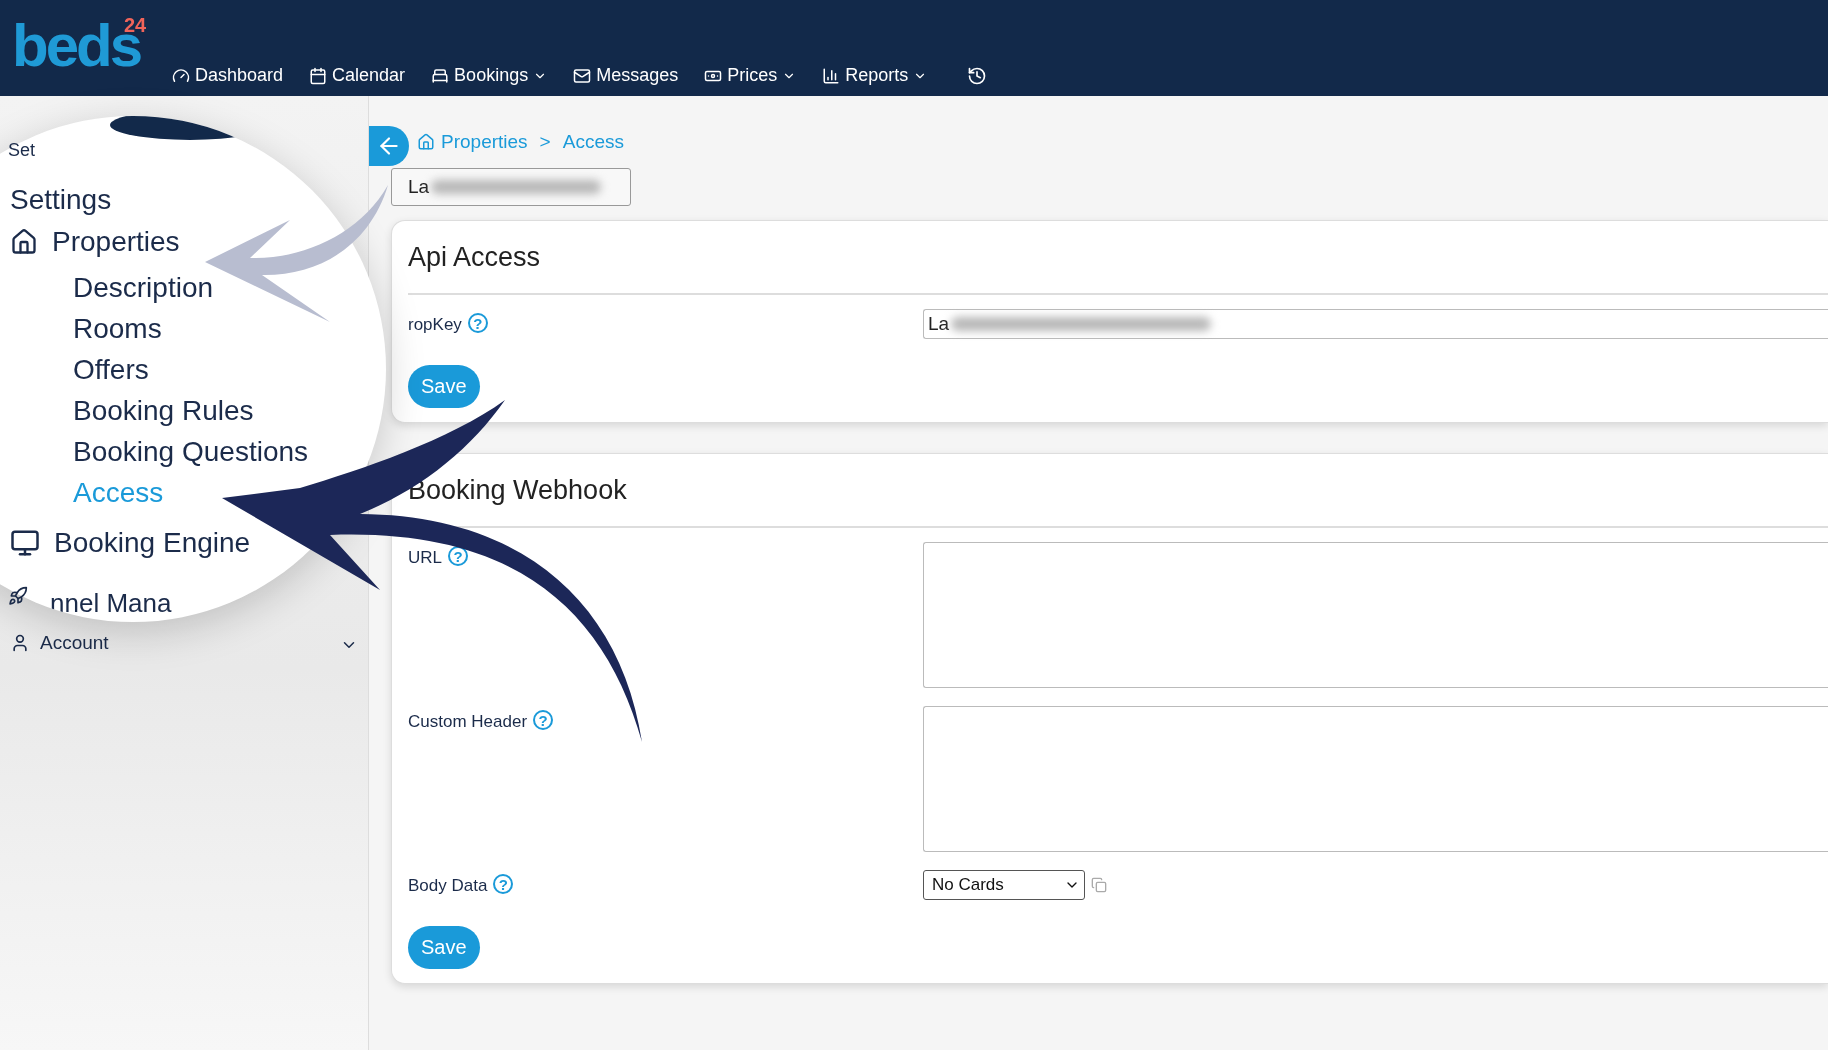 The image size is (1828, 1050). What do you see at coordinates (435, 325) in the screenshot?
I see `field-label: ropKey` at bounding box center [435, 325].